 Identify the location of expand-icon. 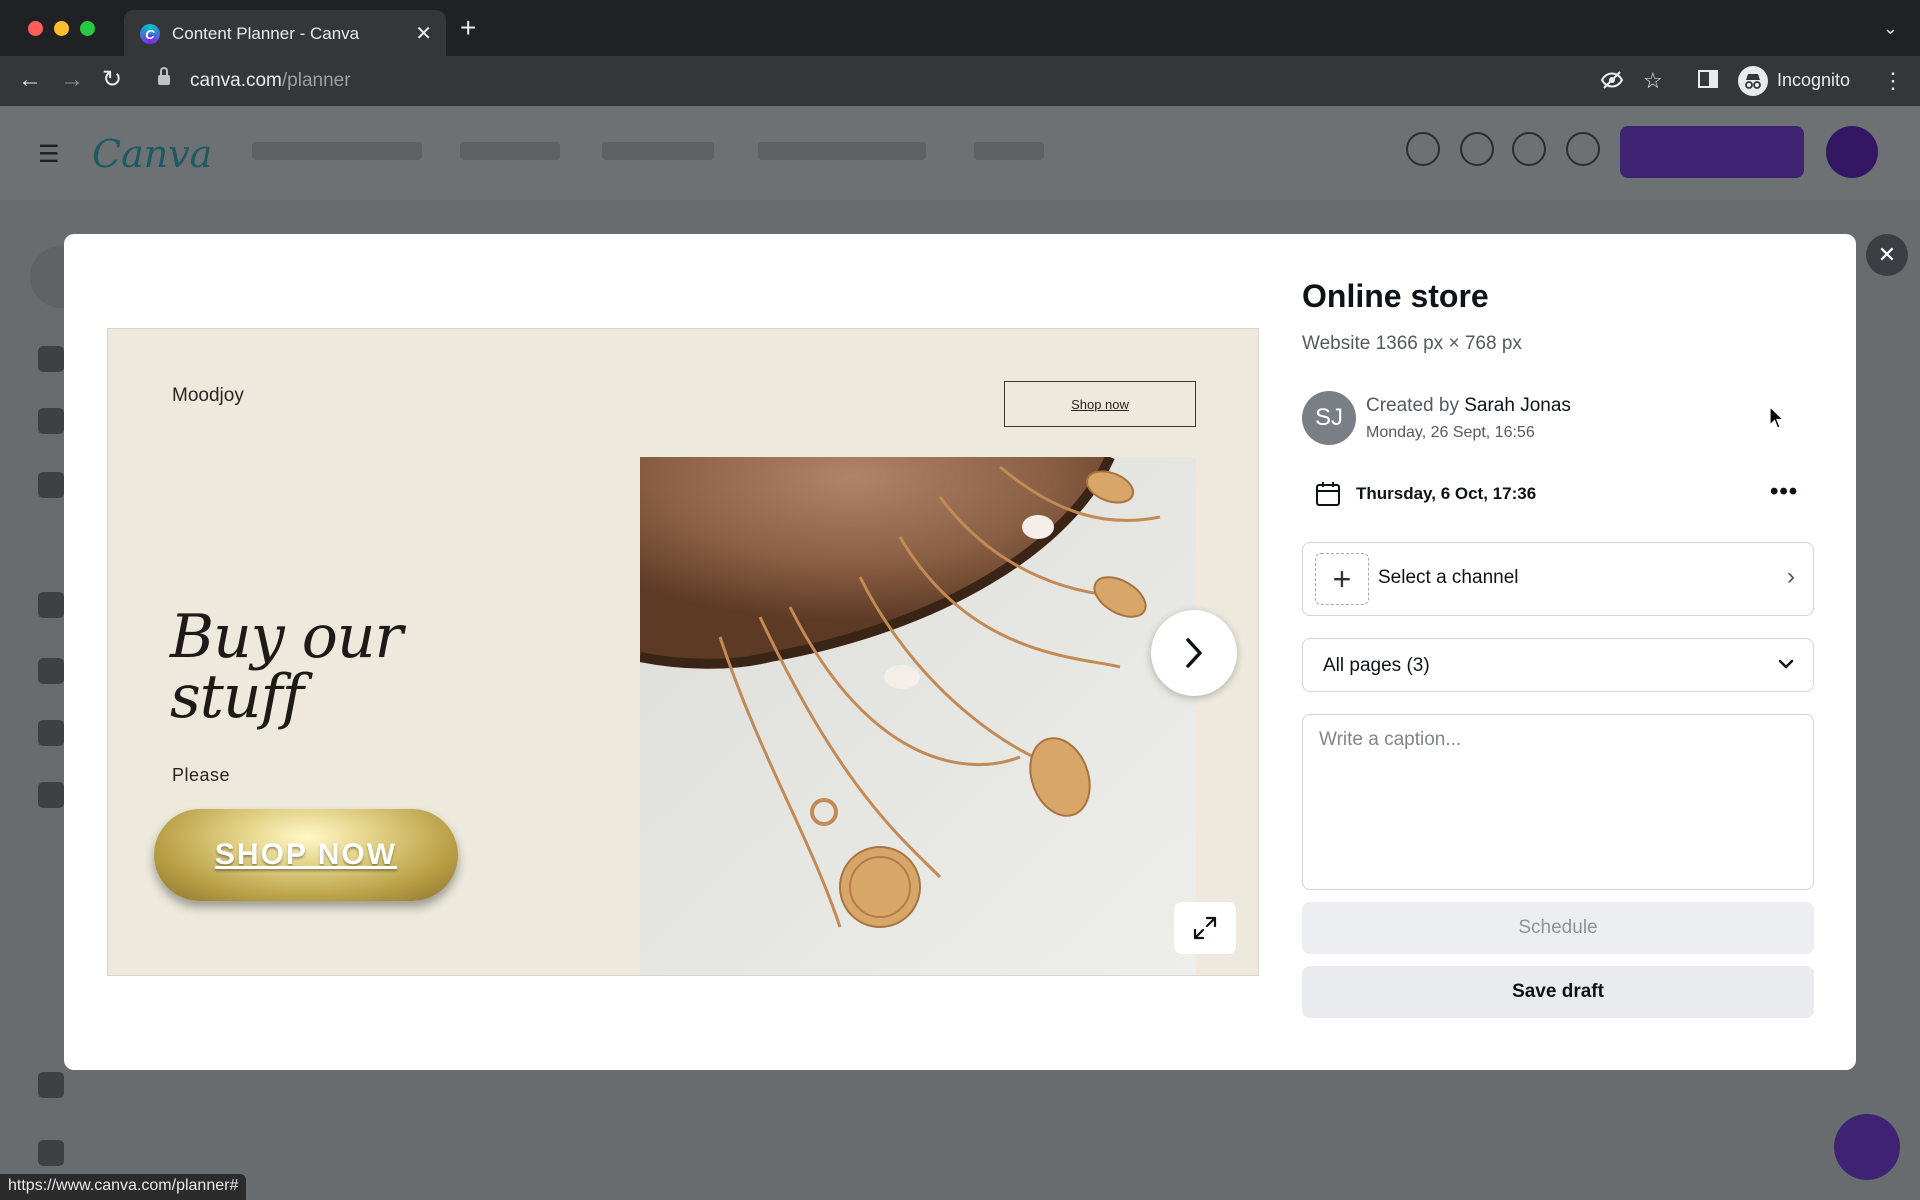
(1205, 928).